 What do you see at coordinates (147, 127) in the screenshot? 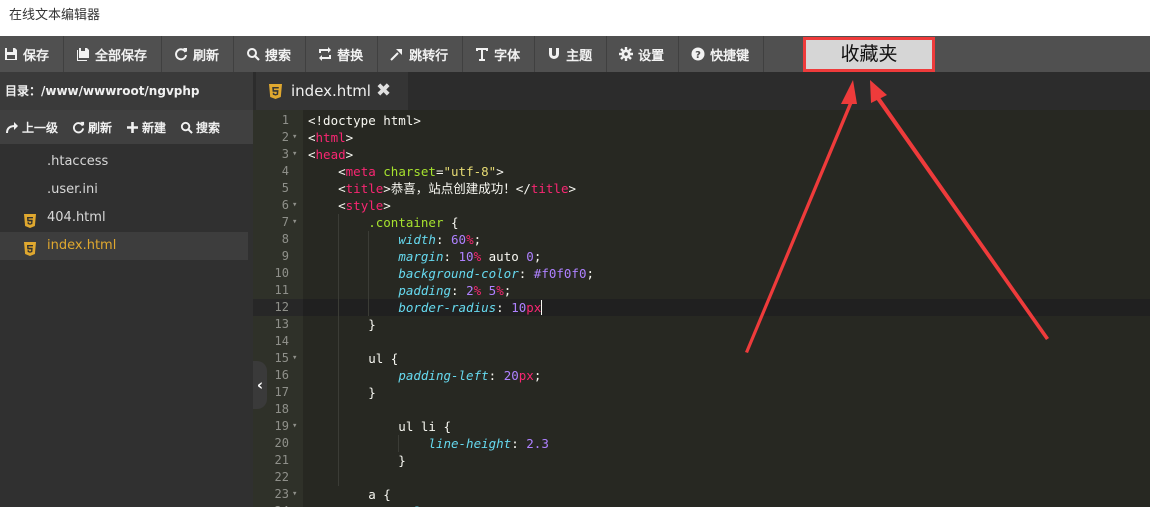
I see `sidebar-tool-2: 新建` at bounding box center [147, 127].